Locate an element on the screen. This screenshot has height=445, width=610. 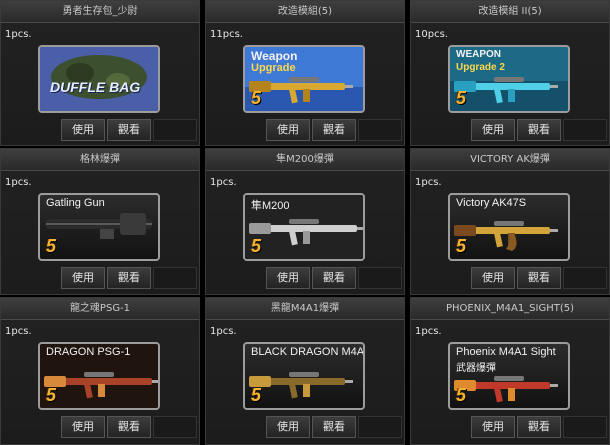
item-thumbnail: DRAGON PSG-1 5 is located at coordinates (99, 376).